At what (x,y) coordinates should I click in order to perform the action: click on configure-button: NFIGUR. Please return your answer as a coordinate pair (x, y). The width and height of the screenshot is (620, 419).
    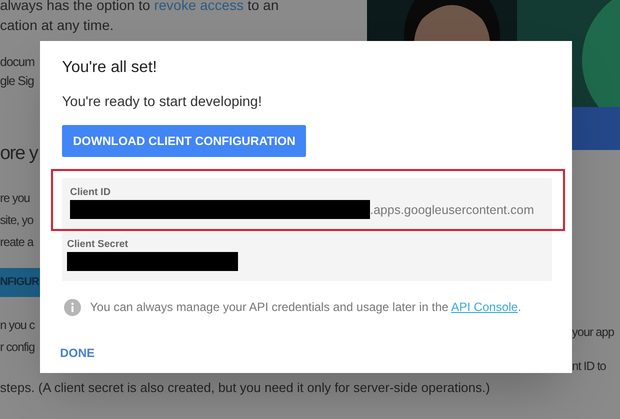
    Looking at the image, I should click on (20, 282).